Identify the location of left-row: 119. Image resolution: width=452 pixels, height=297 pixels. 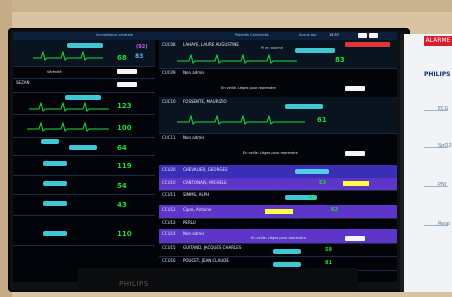
(84, 165).